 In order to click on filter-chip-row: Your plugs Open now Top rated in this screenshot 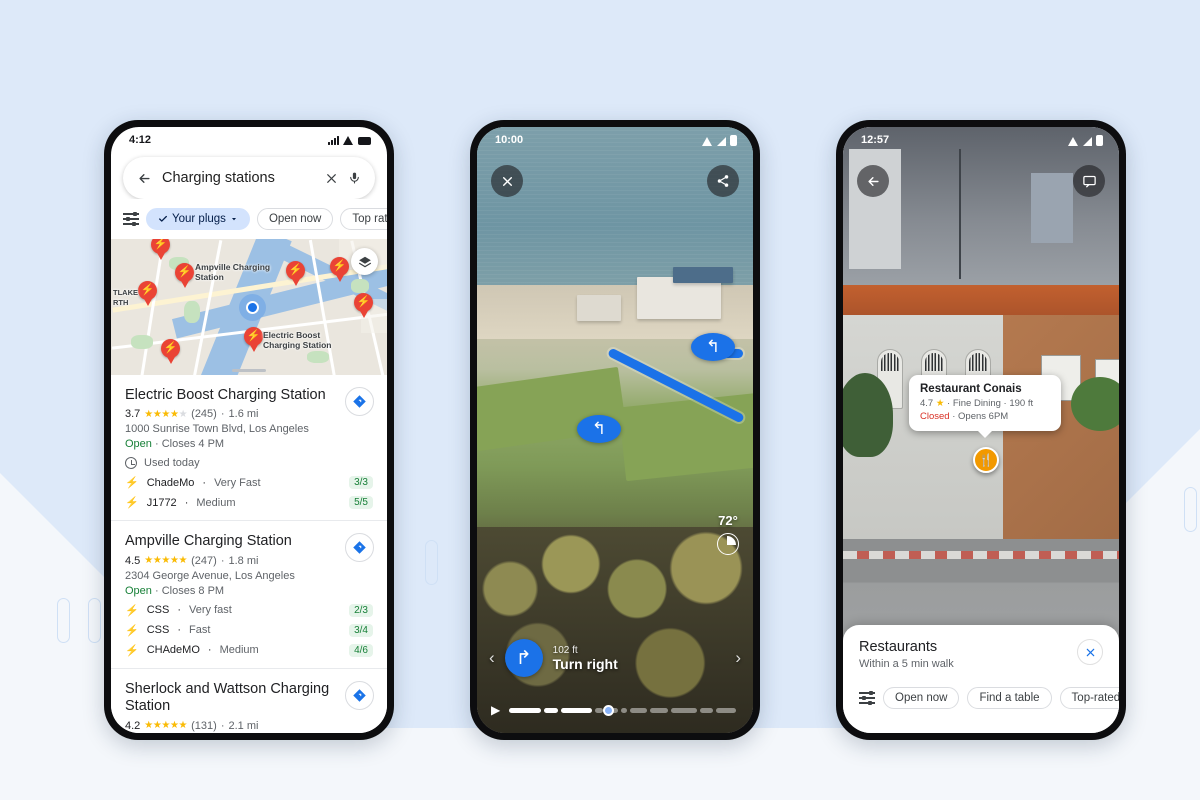, I will do `click(249, 219)`.